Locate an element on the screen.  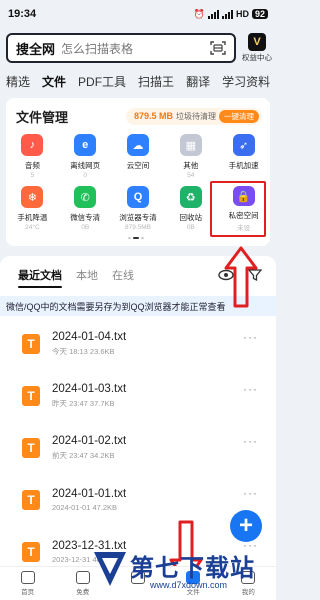
file-name: 2024-01-02.txt is located at coordinates (89, 441).